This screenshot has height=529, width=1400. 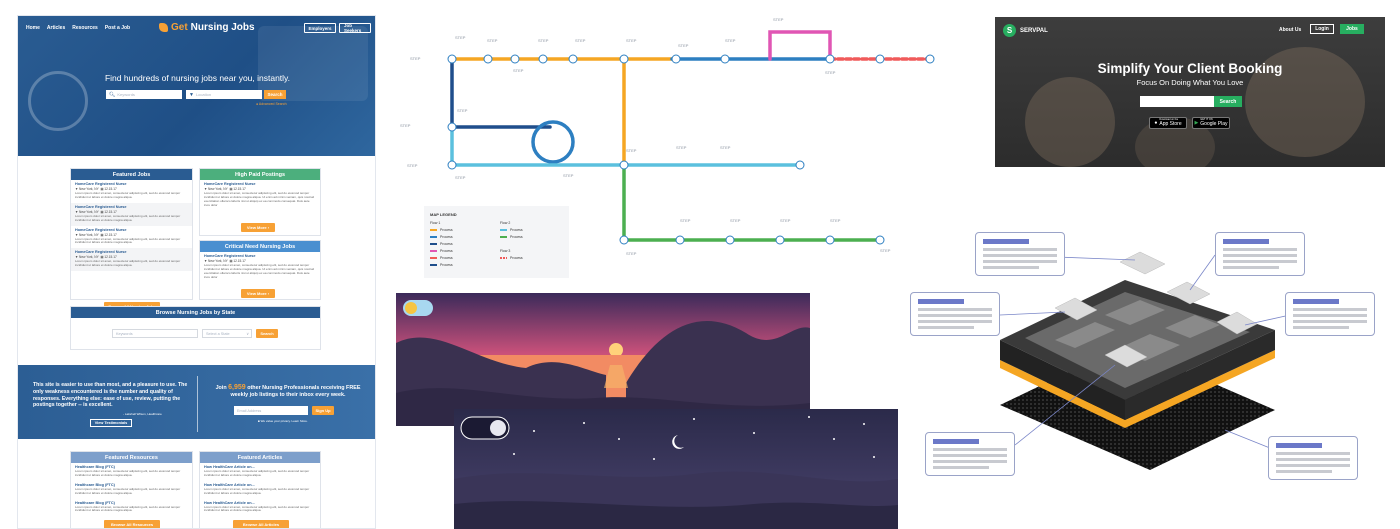 I want to click on browse-by-state-title: Browse Nursing Jobs by State, so click(x=195, y=312).